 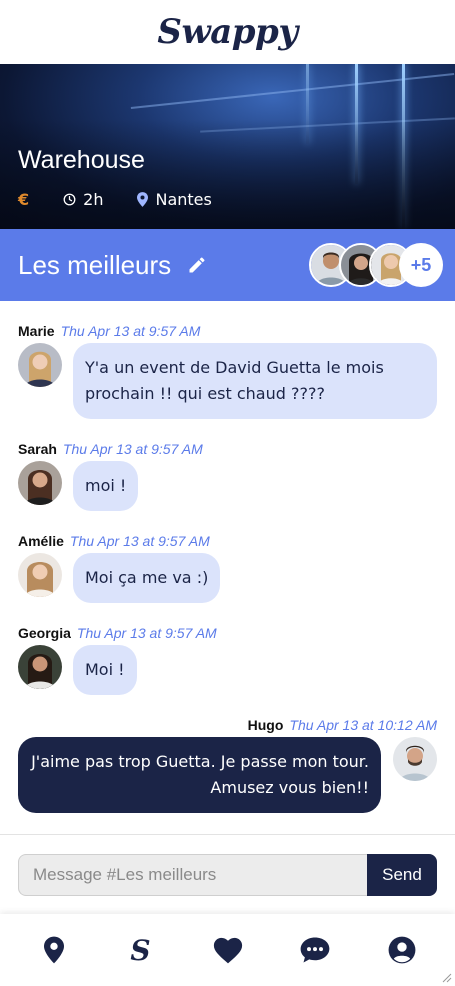 What do you see at coordinates (227, 578) in the screenshot?
I see `message-row: Moi ça me va :)` at bounding box center [227, 578].